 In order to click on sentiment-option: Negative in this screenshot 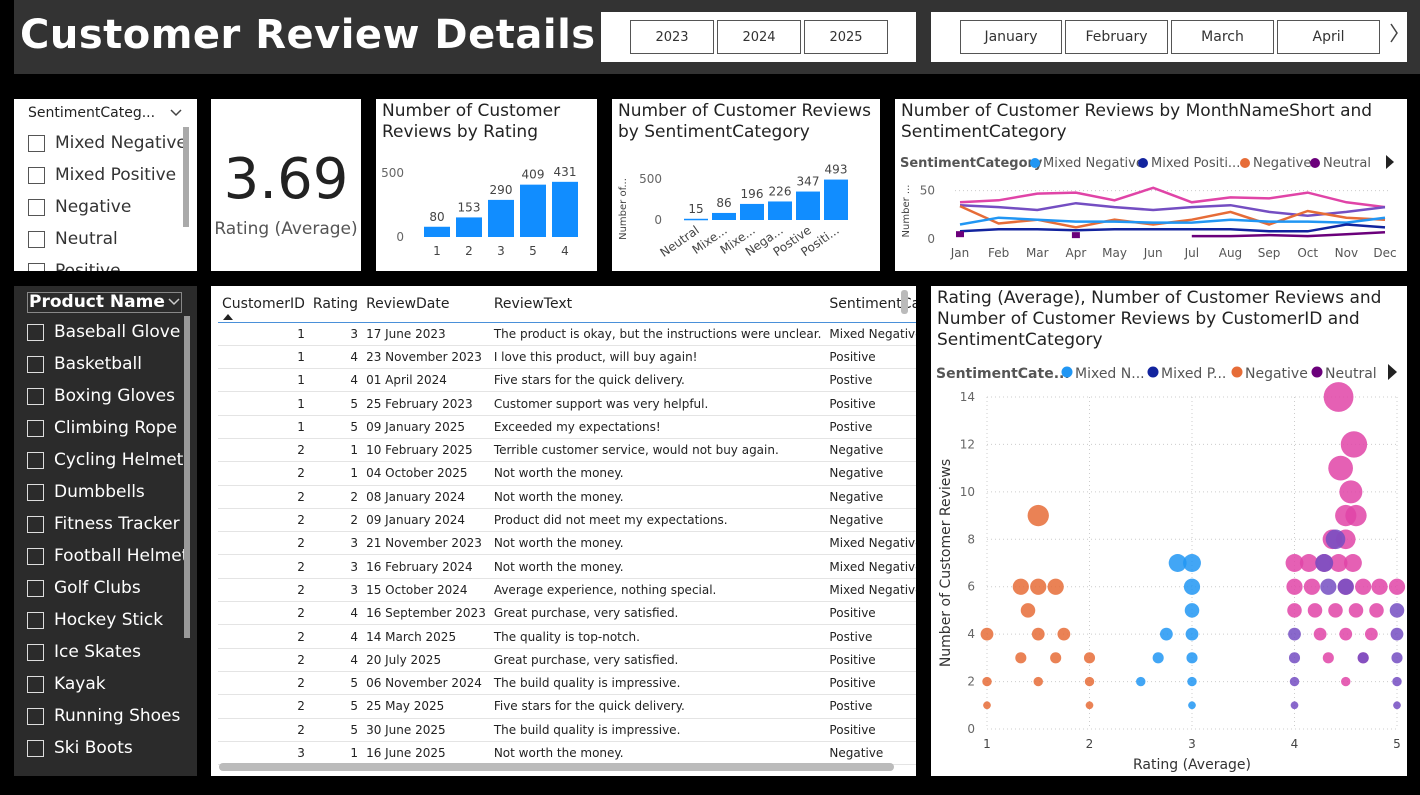, I will do `click(107, 207)`.